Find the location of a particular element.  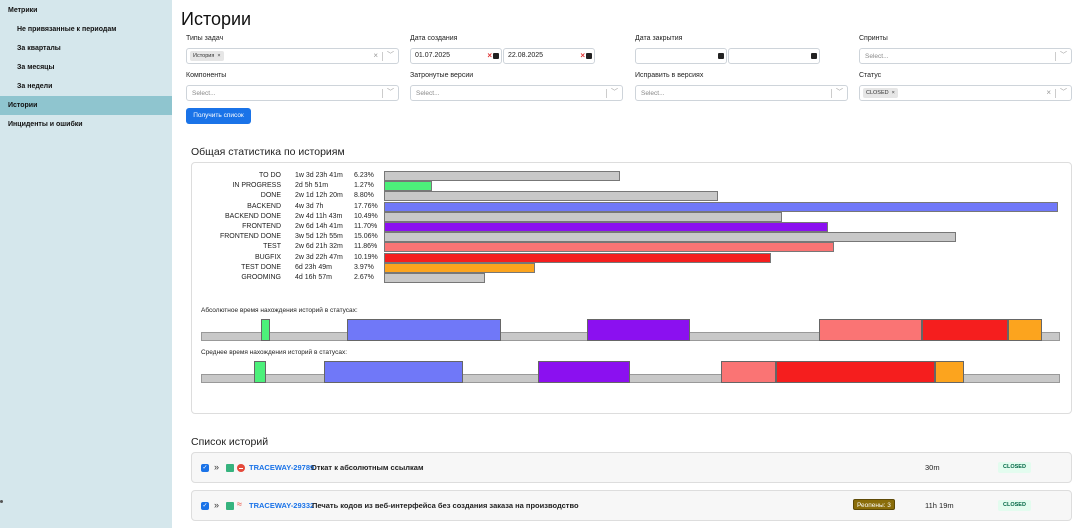

closed-from-input is located at coordinates (681, 56).